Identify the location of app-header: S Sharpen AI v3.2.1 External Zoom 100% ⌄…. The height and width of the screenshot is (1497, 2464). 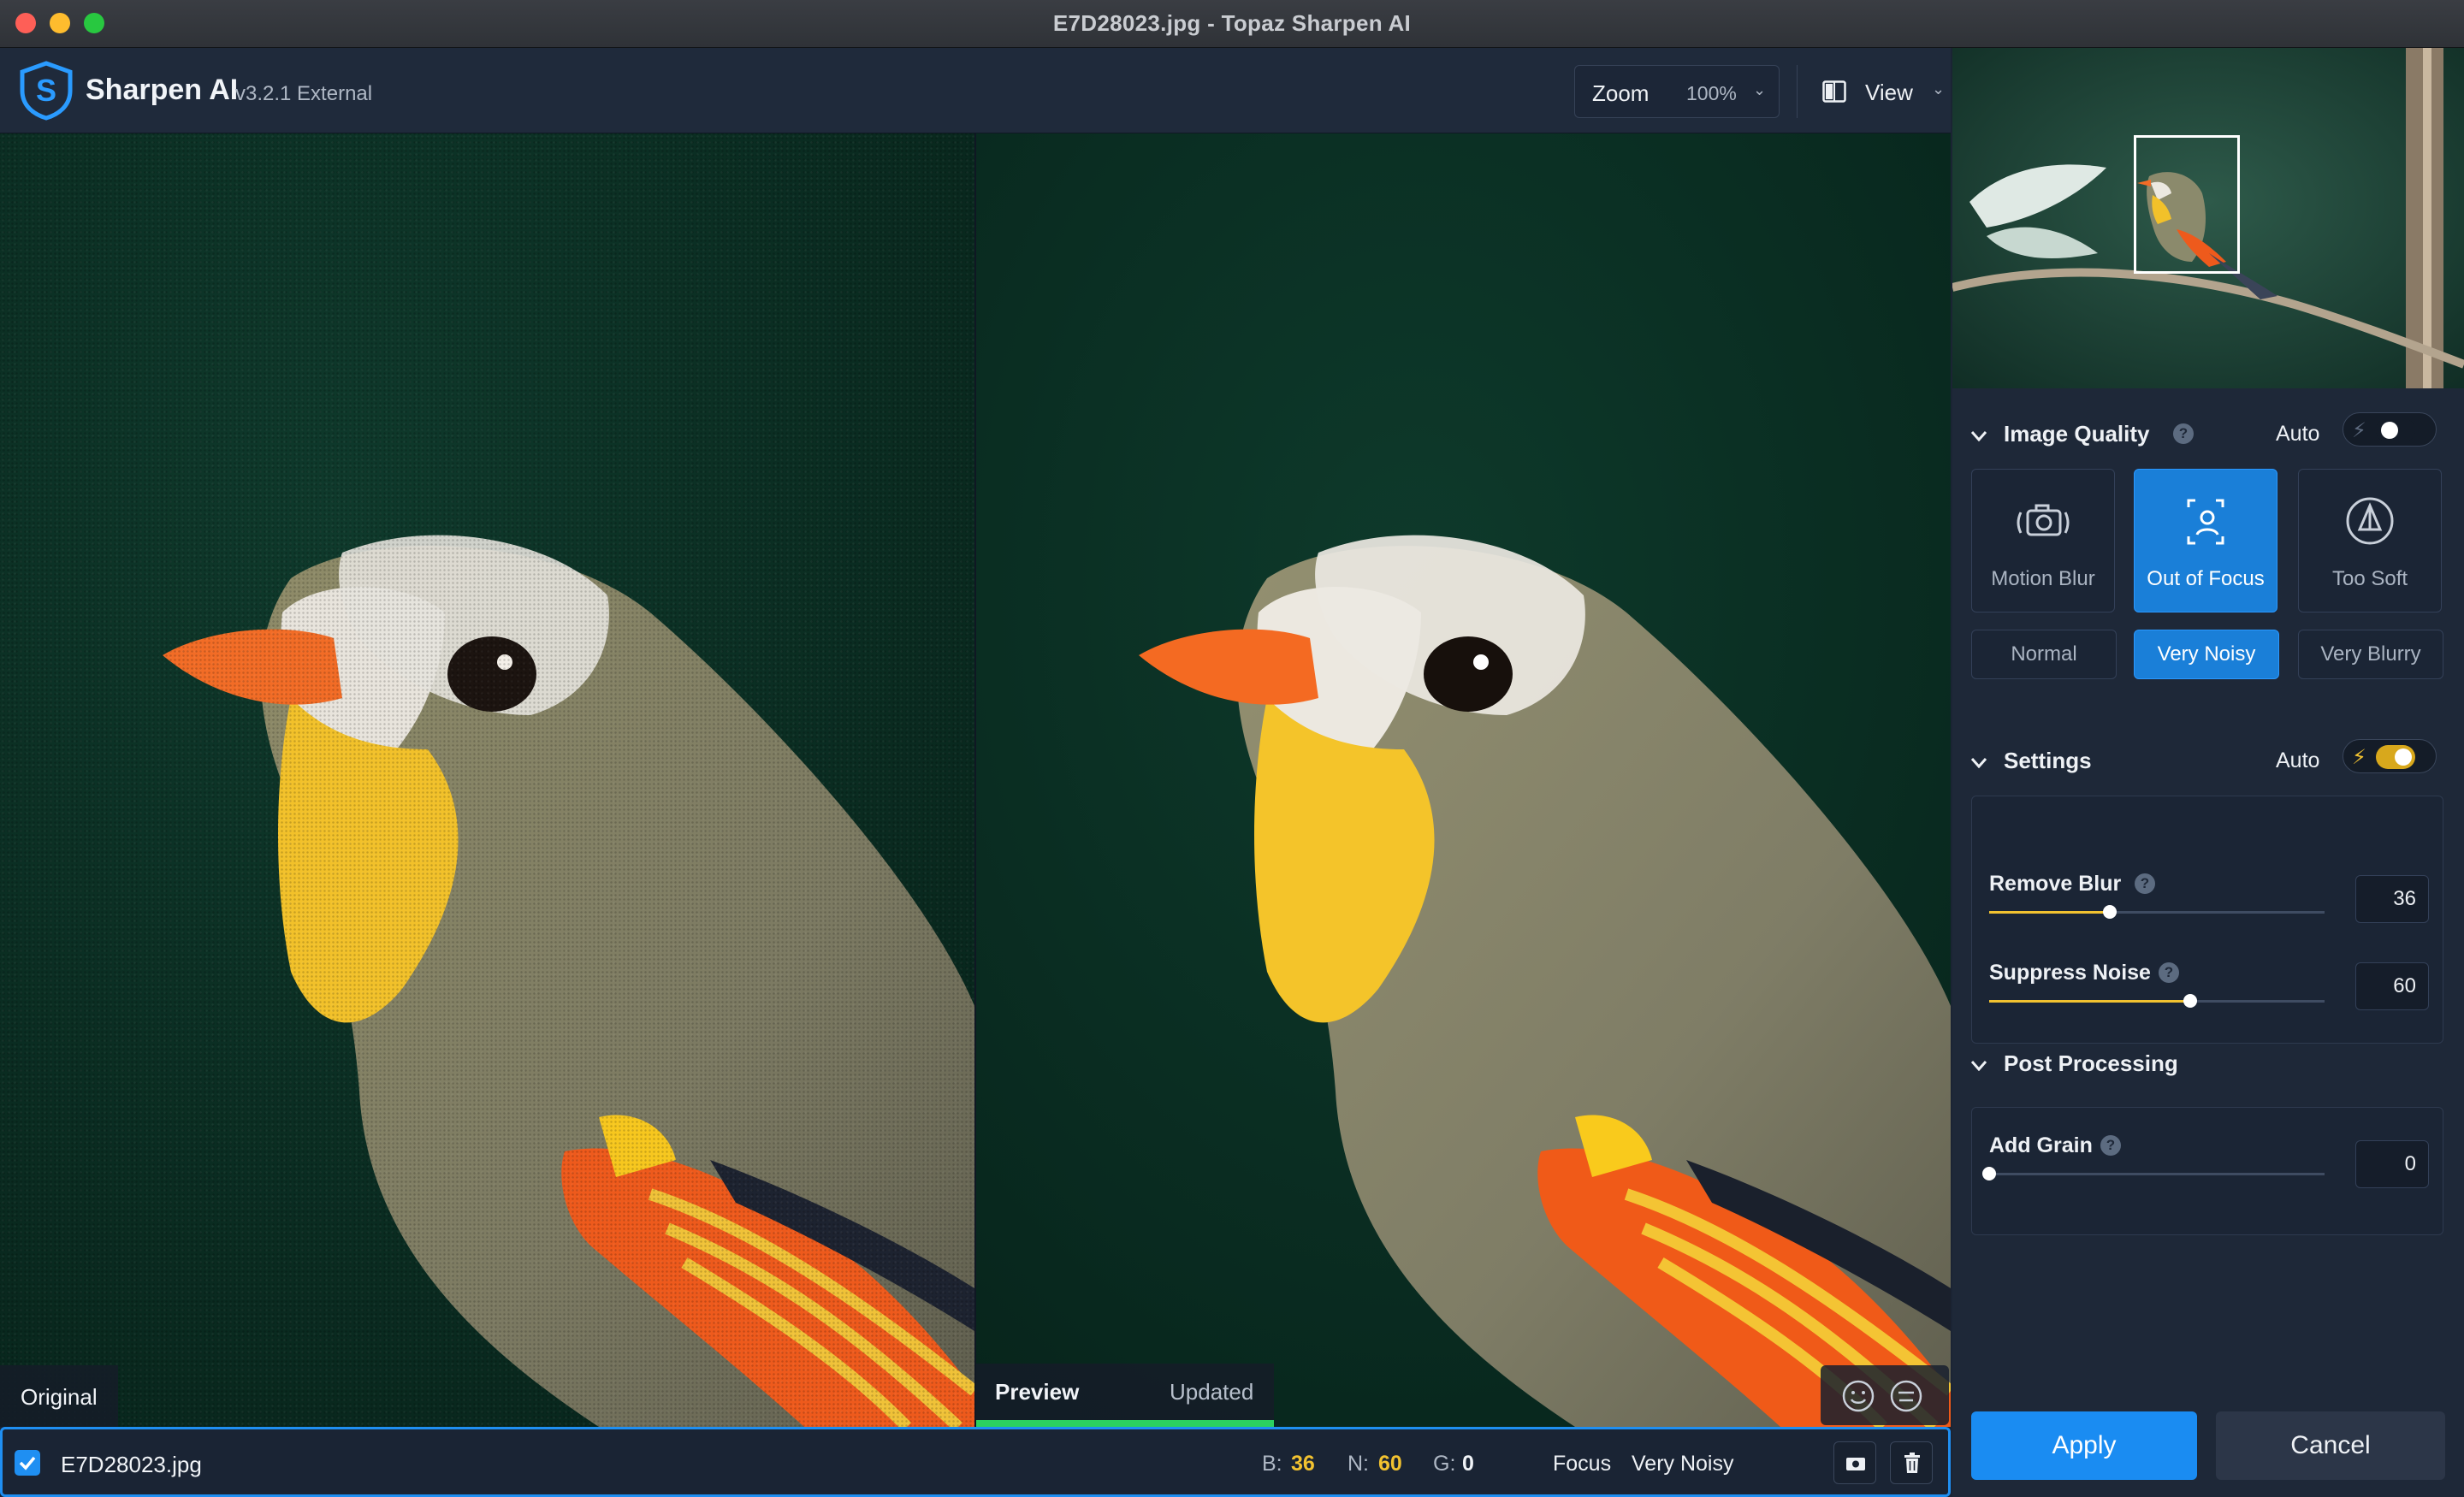
(975, 90).